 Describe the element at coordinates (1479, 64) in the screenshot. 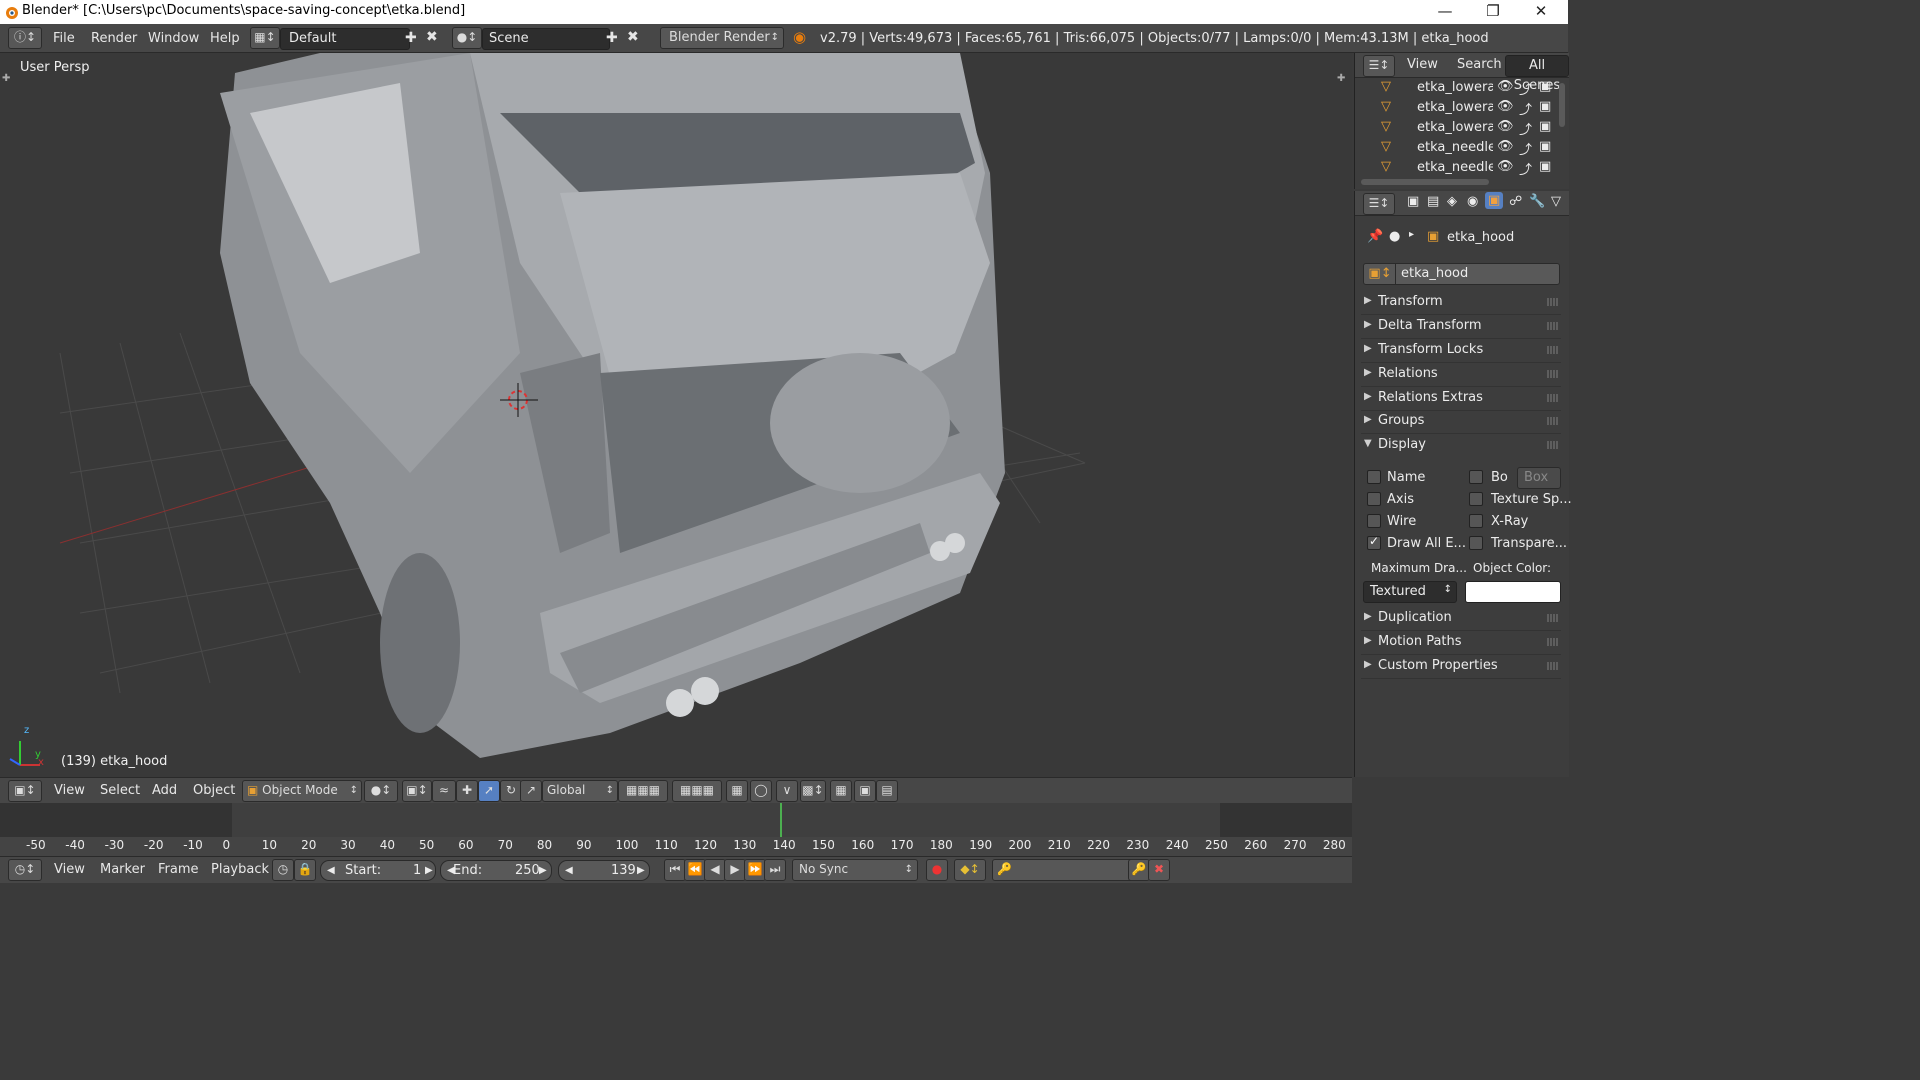

I see `outliner-search-menu: Search` at that location.